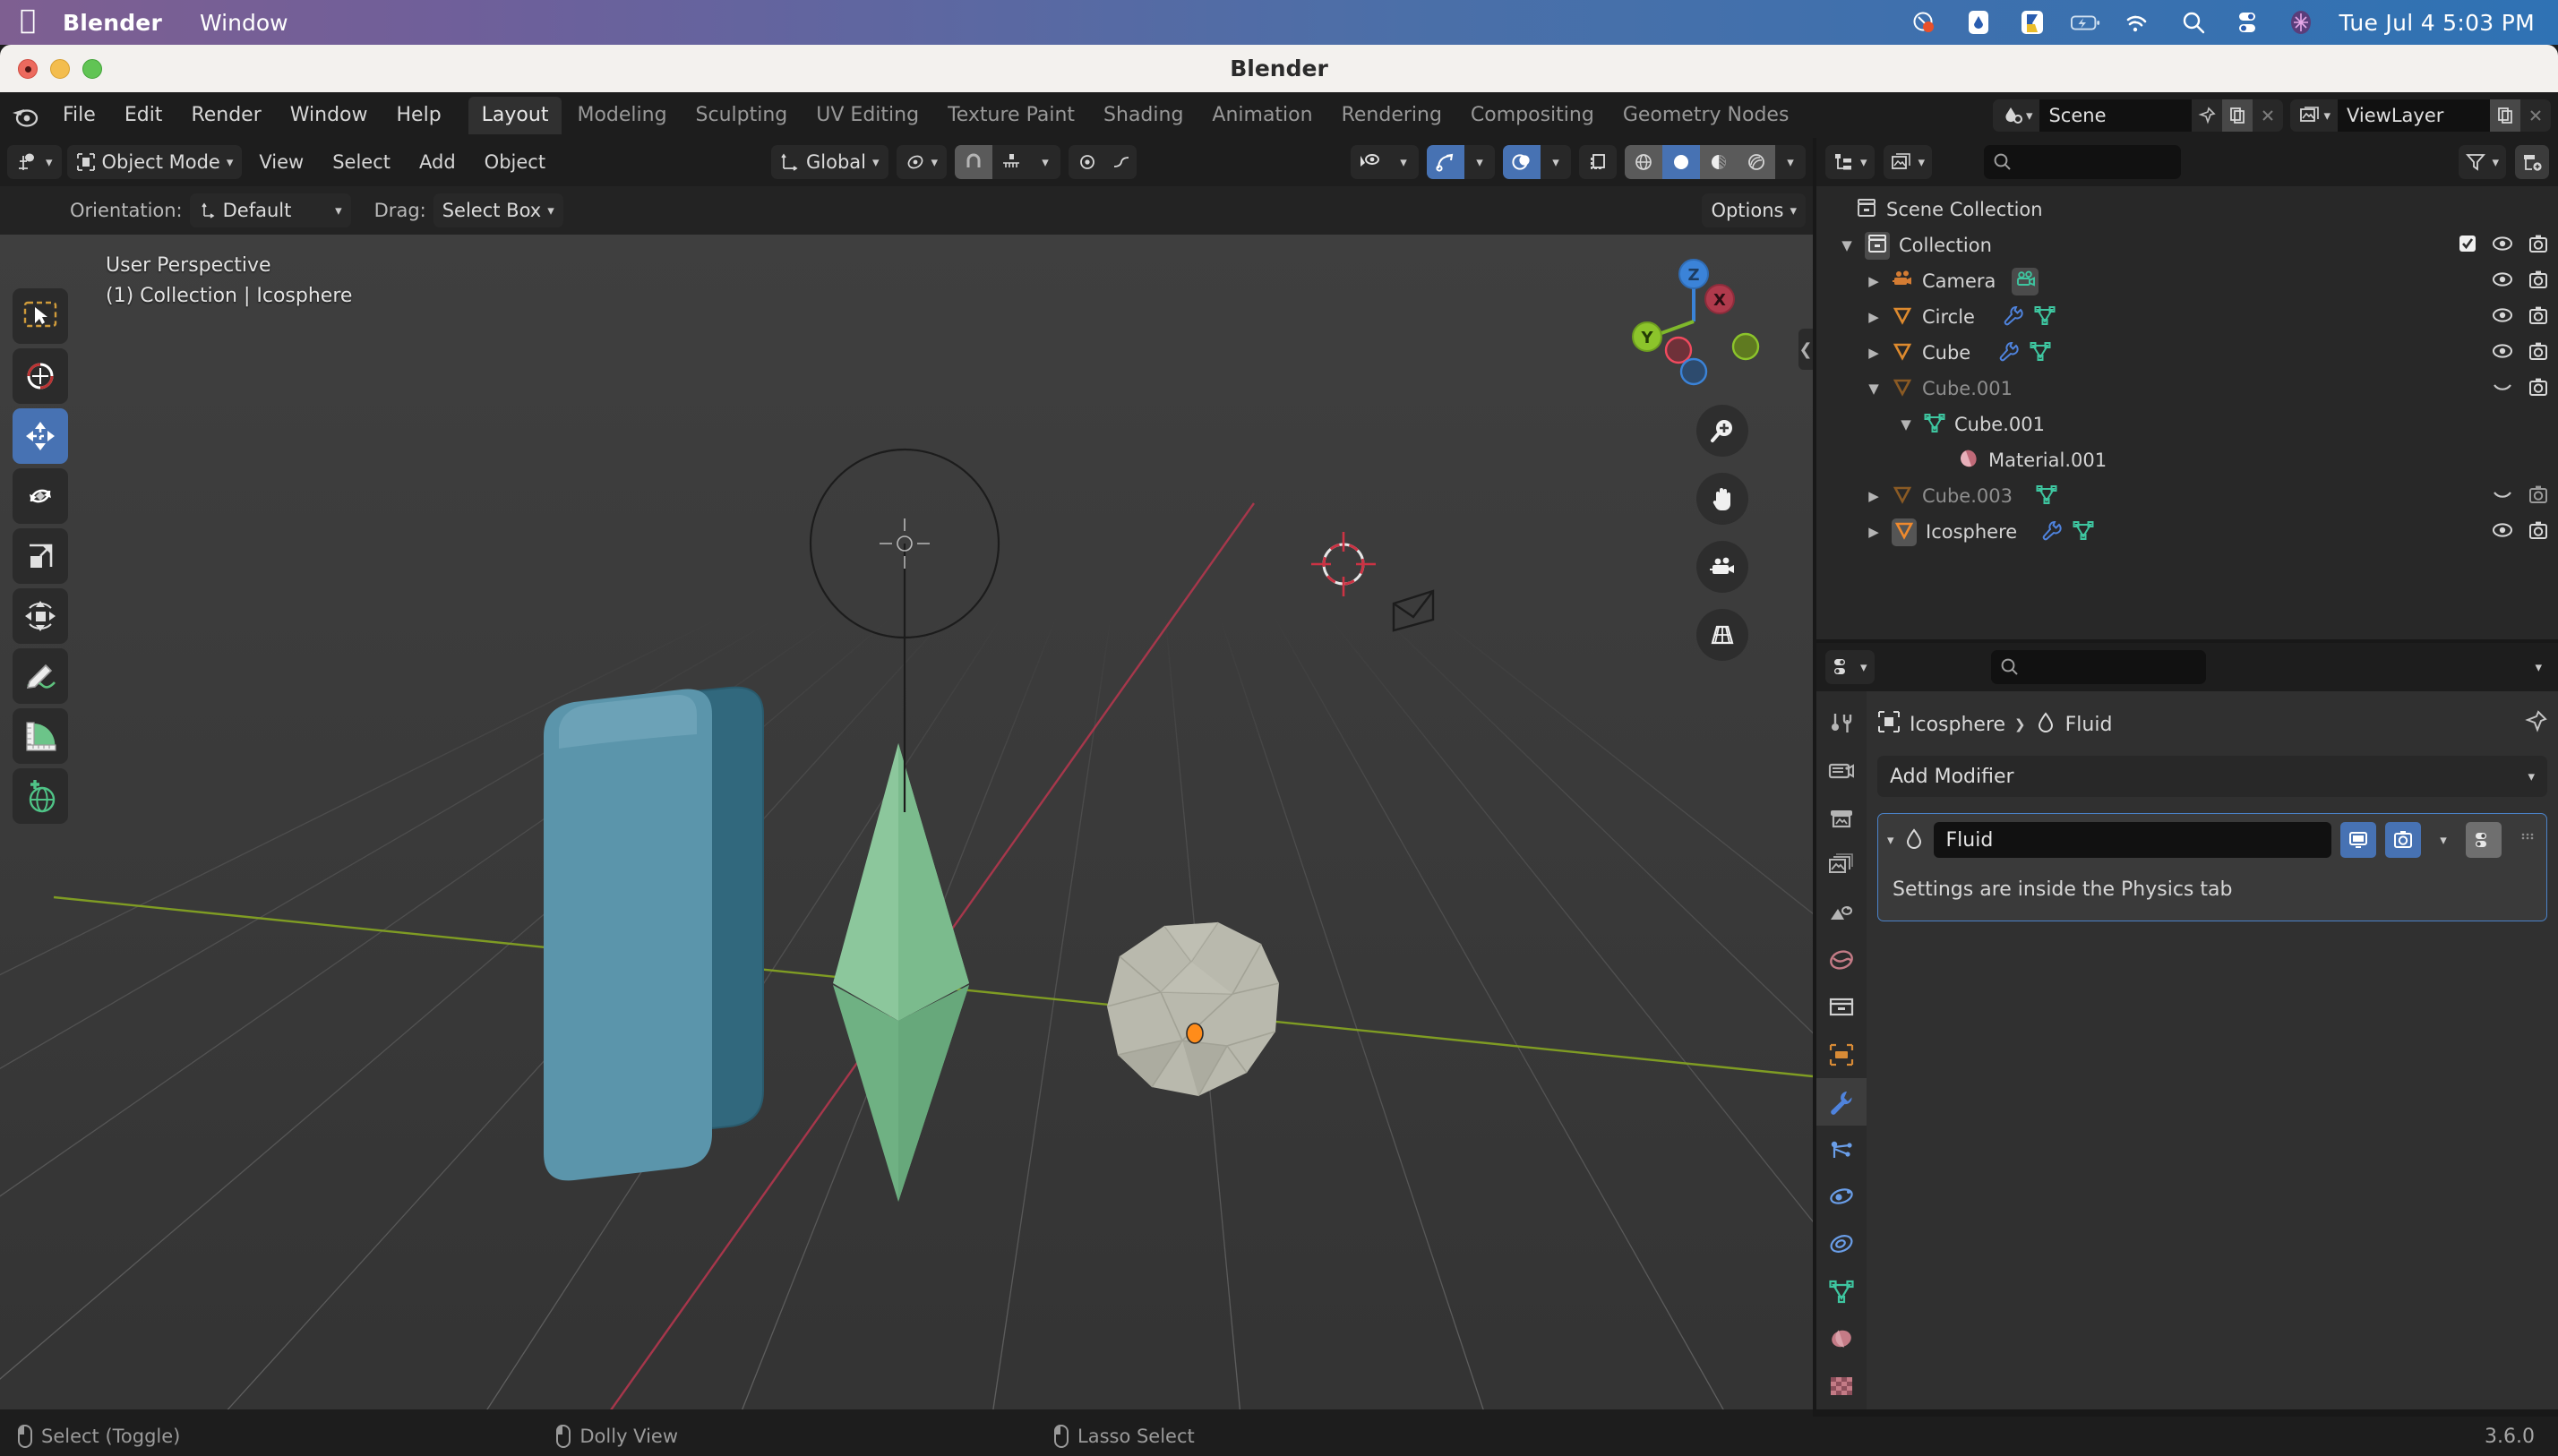  I want to click on transform-orientation-selector: Global ▾, so click(829, 162).